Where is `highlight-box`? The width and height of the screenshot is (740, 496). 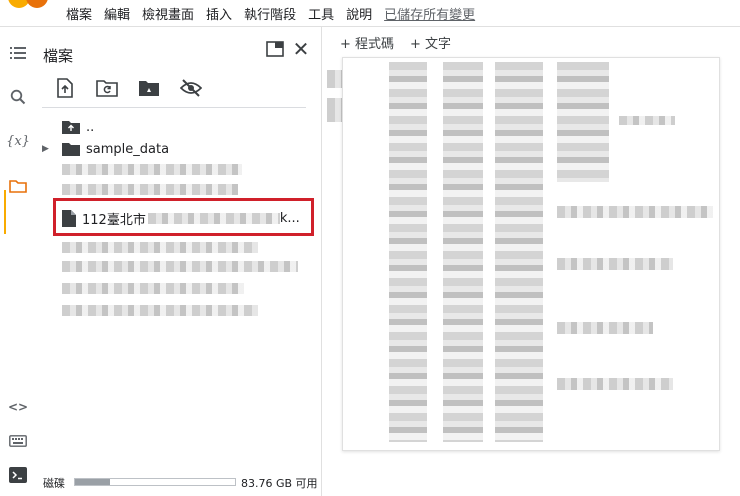 highlight-box is located at coordinates (183, 217).